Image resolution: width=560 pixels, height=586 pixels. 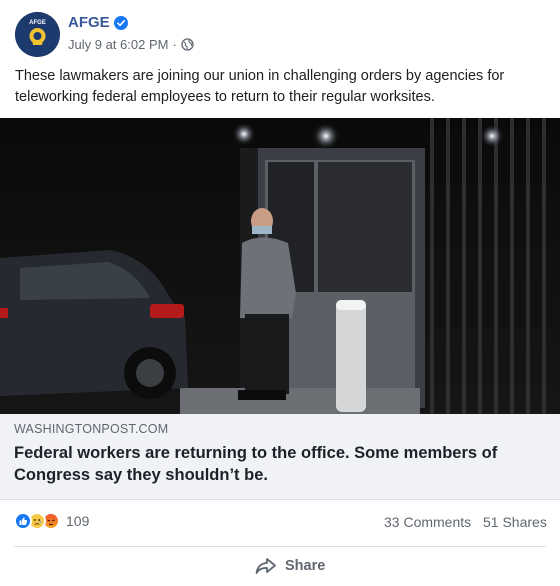 I want to click on page-avatar: AFGE, so click(x=37, y=34).